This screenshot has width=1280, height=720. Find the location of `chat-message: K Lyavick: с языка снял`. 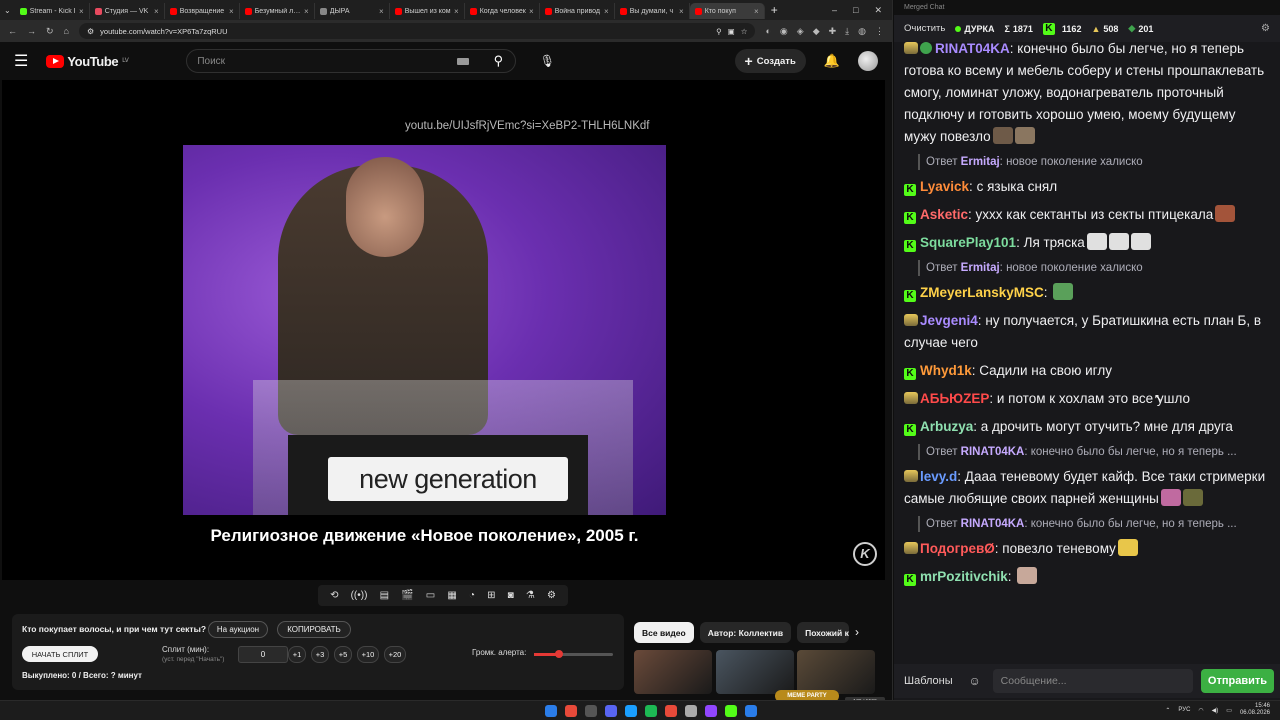

chat-message: K Lyavick: с языка снял is located at coordinates (1087, 187).